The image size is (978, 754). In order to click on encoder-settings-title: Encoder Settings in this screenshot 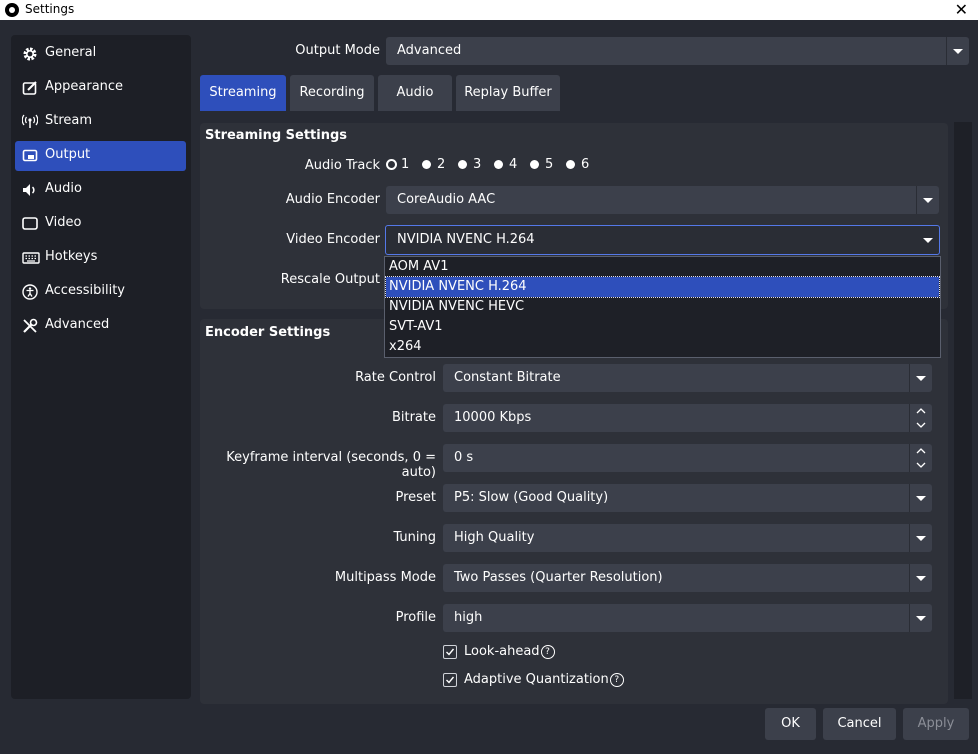, I will do `click(268, 332)`.